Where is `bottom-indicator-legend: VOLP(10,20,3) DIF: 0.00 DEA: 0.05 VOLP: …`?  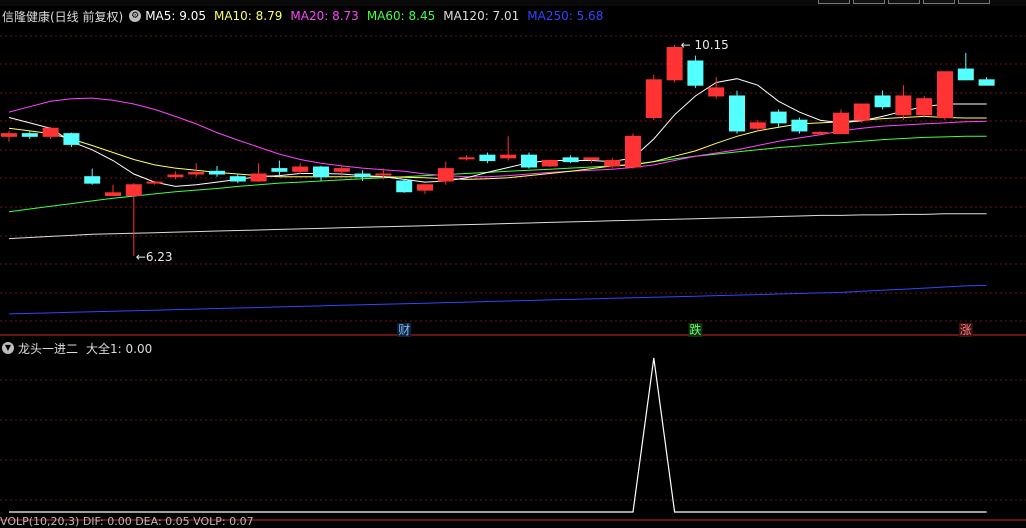
bottom-indicator-legend: VOLP(10,20,3) DIF: 0.00 DEA: 0.05 VOLP: … is located at coordinates (127, 521).